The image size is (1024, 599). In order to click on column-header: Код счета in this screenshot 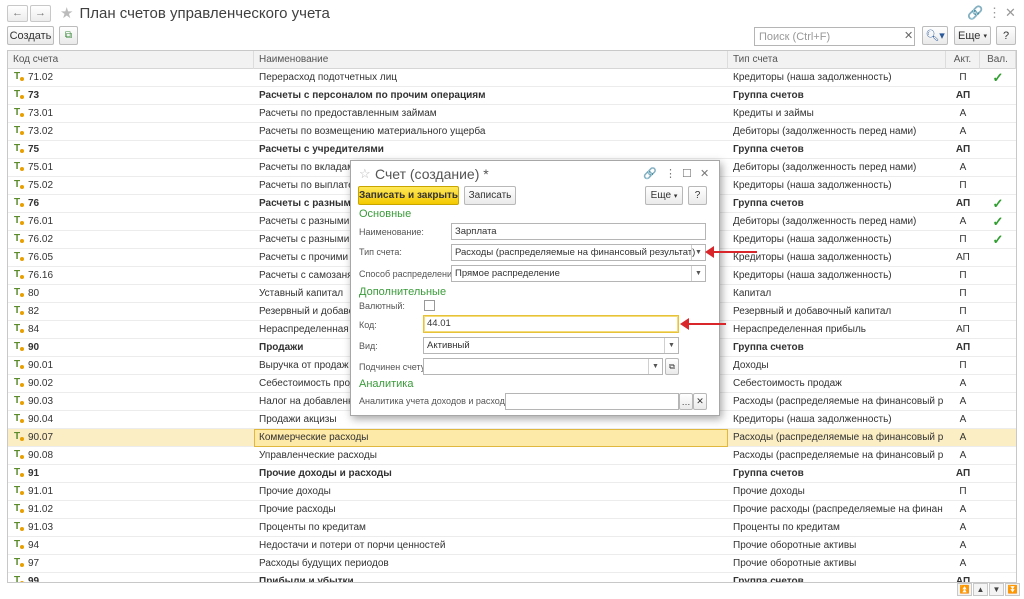, I will do `click(131, 60)`.